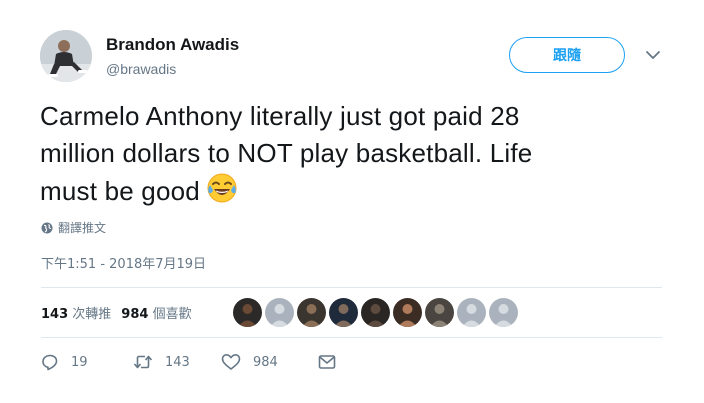 The height and width of the screenshot is (403, 704). I want to click on user-avatar, so click(66, 56).